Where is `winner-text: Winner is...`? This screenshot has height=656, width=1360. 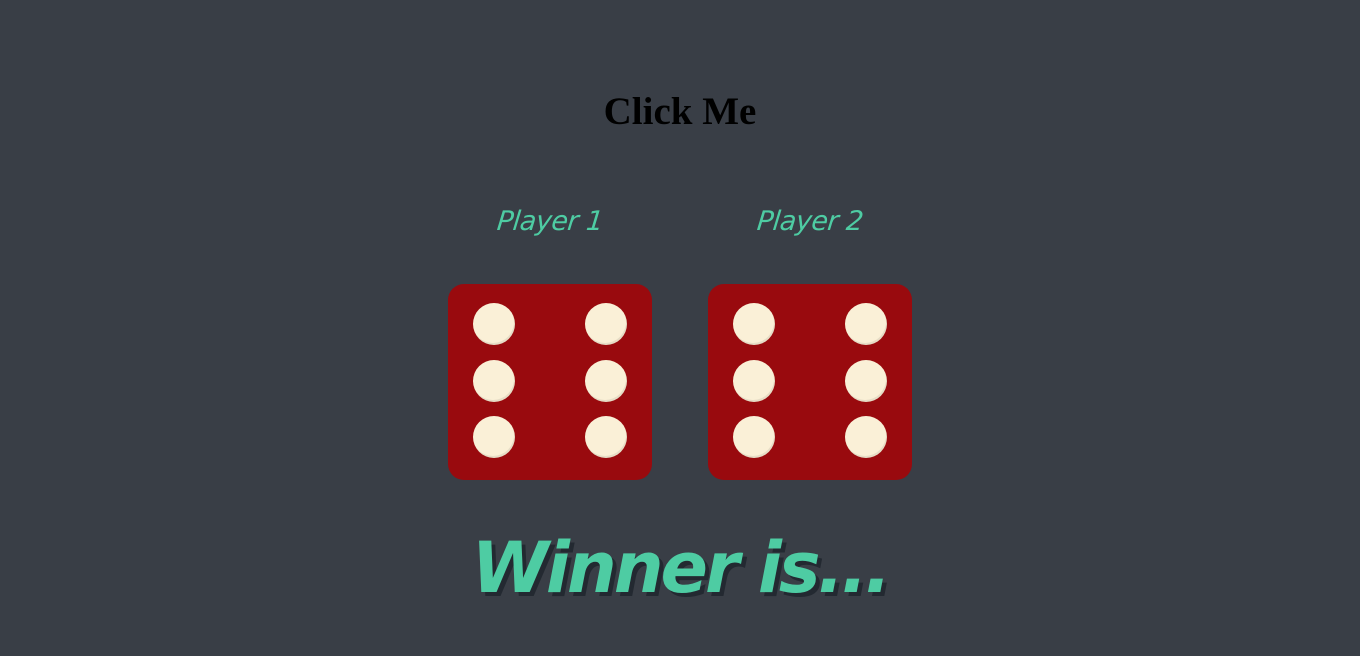
winner-text: Winner is... is located at coordinates (681, 568).